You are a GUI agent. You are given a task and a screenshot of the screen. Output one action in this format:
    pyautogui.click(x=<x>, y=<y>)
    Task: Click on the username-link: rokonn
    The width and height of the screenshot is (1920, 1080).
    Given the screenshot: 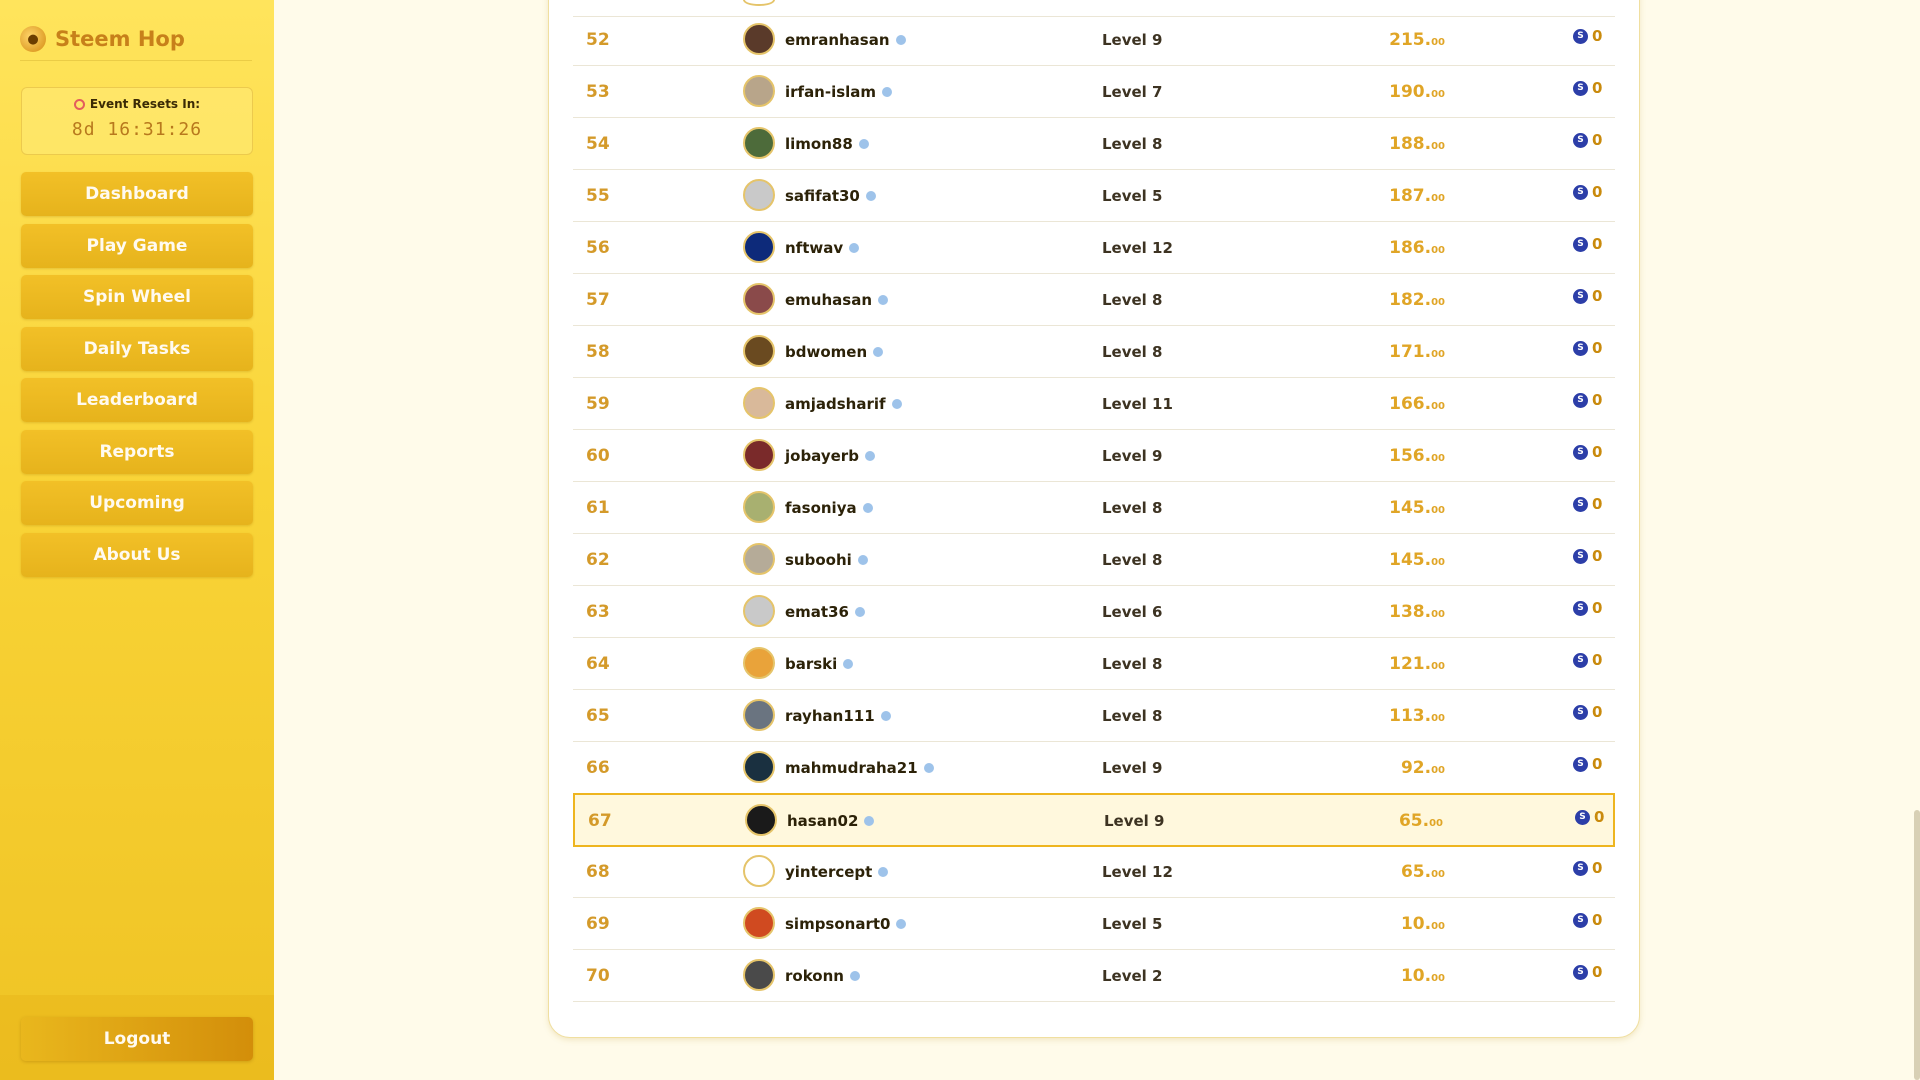 What is the action you would take?
    pyautogui.click(x=814, y=976)
    